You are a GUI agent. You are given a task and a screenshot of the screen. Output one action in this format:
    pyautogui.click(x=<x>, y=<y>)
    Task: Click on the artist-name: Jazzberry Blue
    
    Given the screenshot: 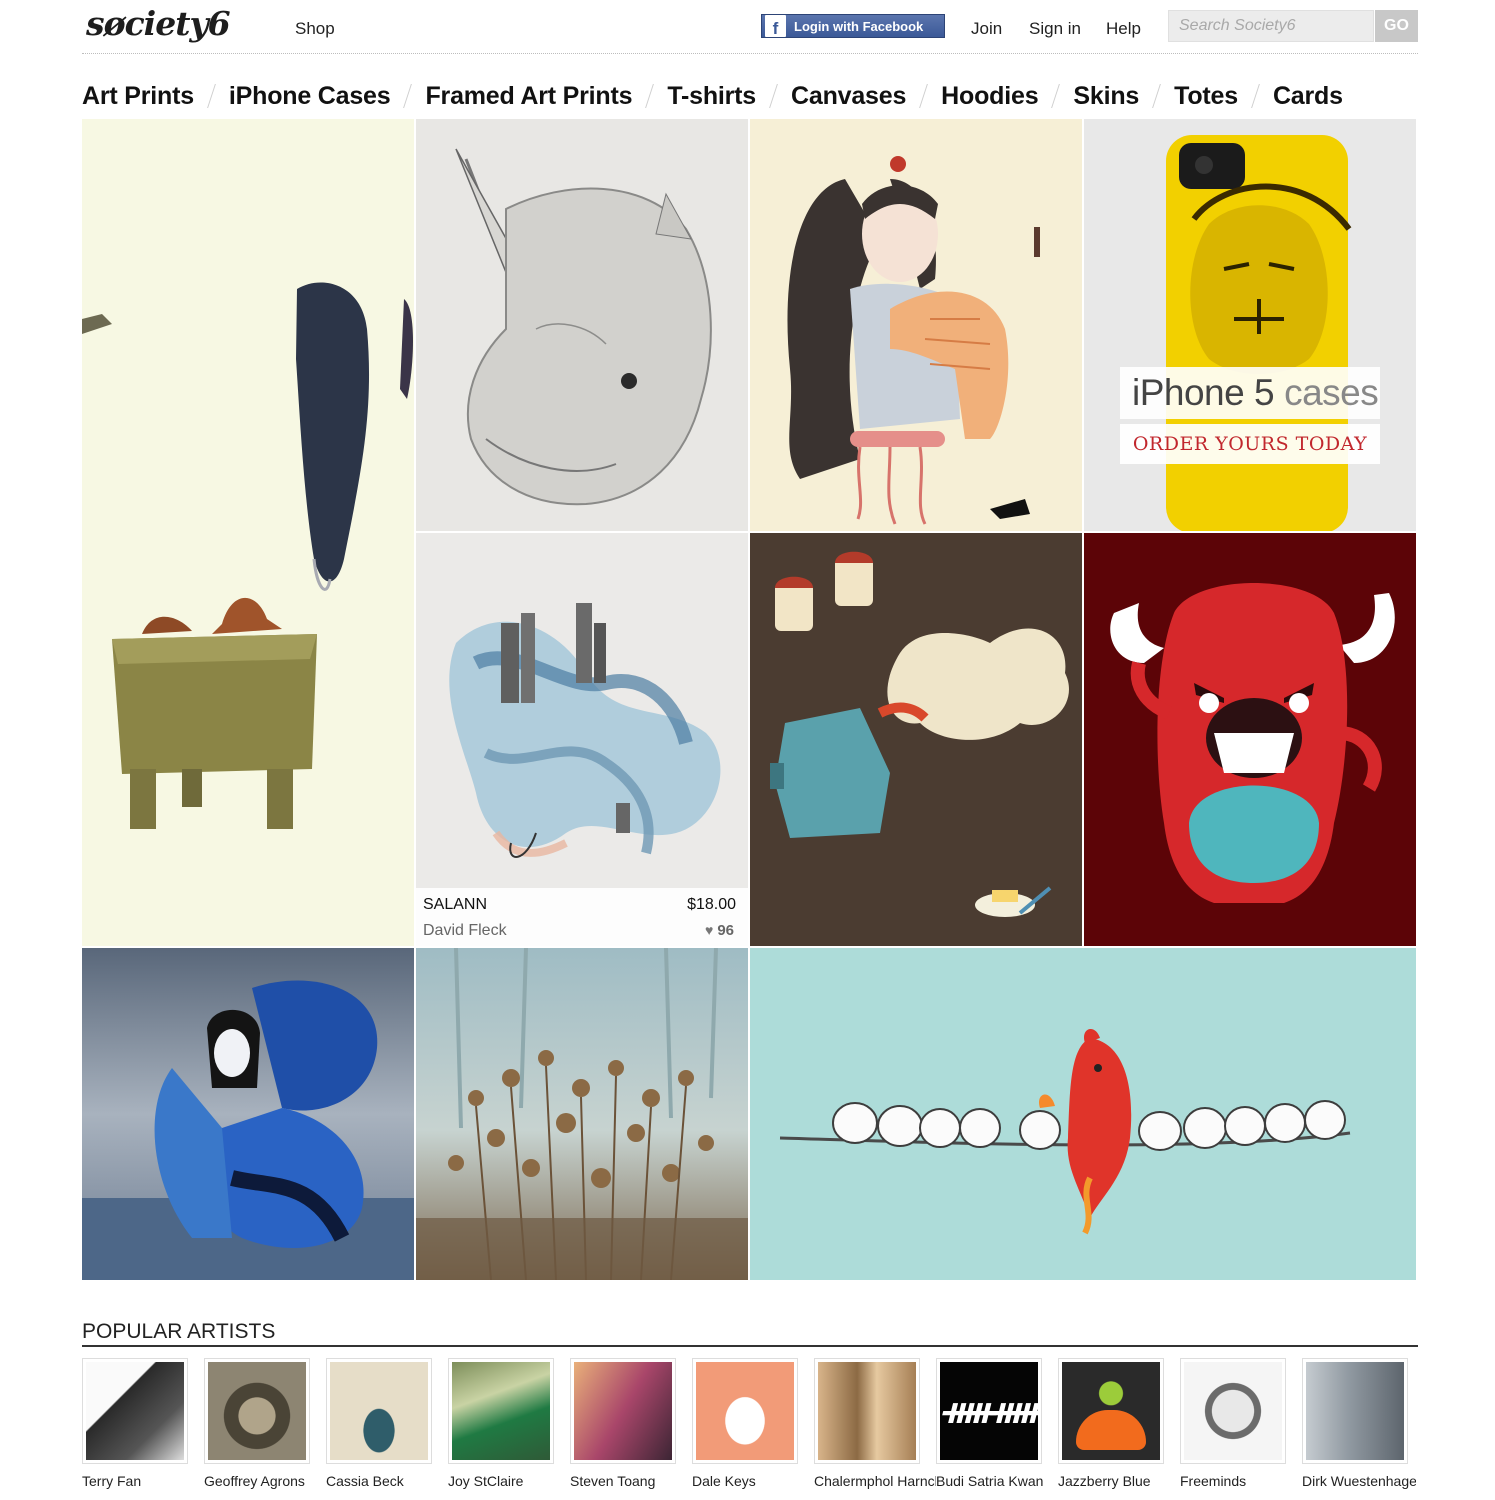 What is the action you would take?
    pyautogui.click(x=1119, y=1481)
    